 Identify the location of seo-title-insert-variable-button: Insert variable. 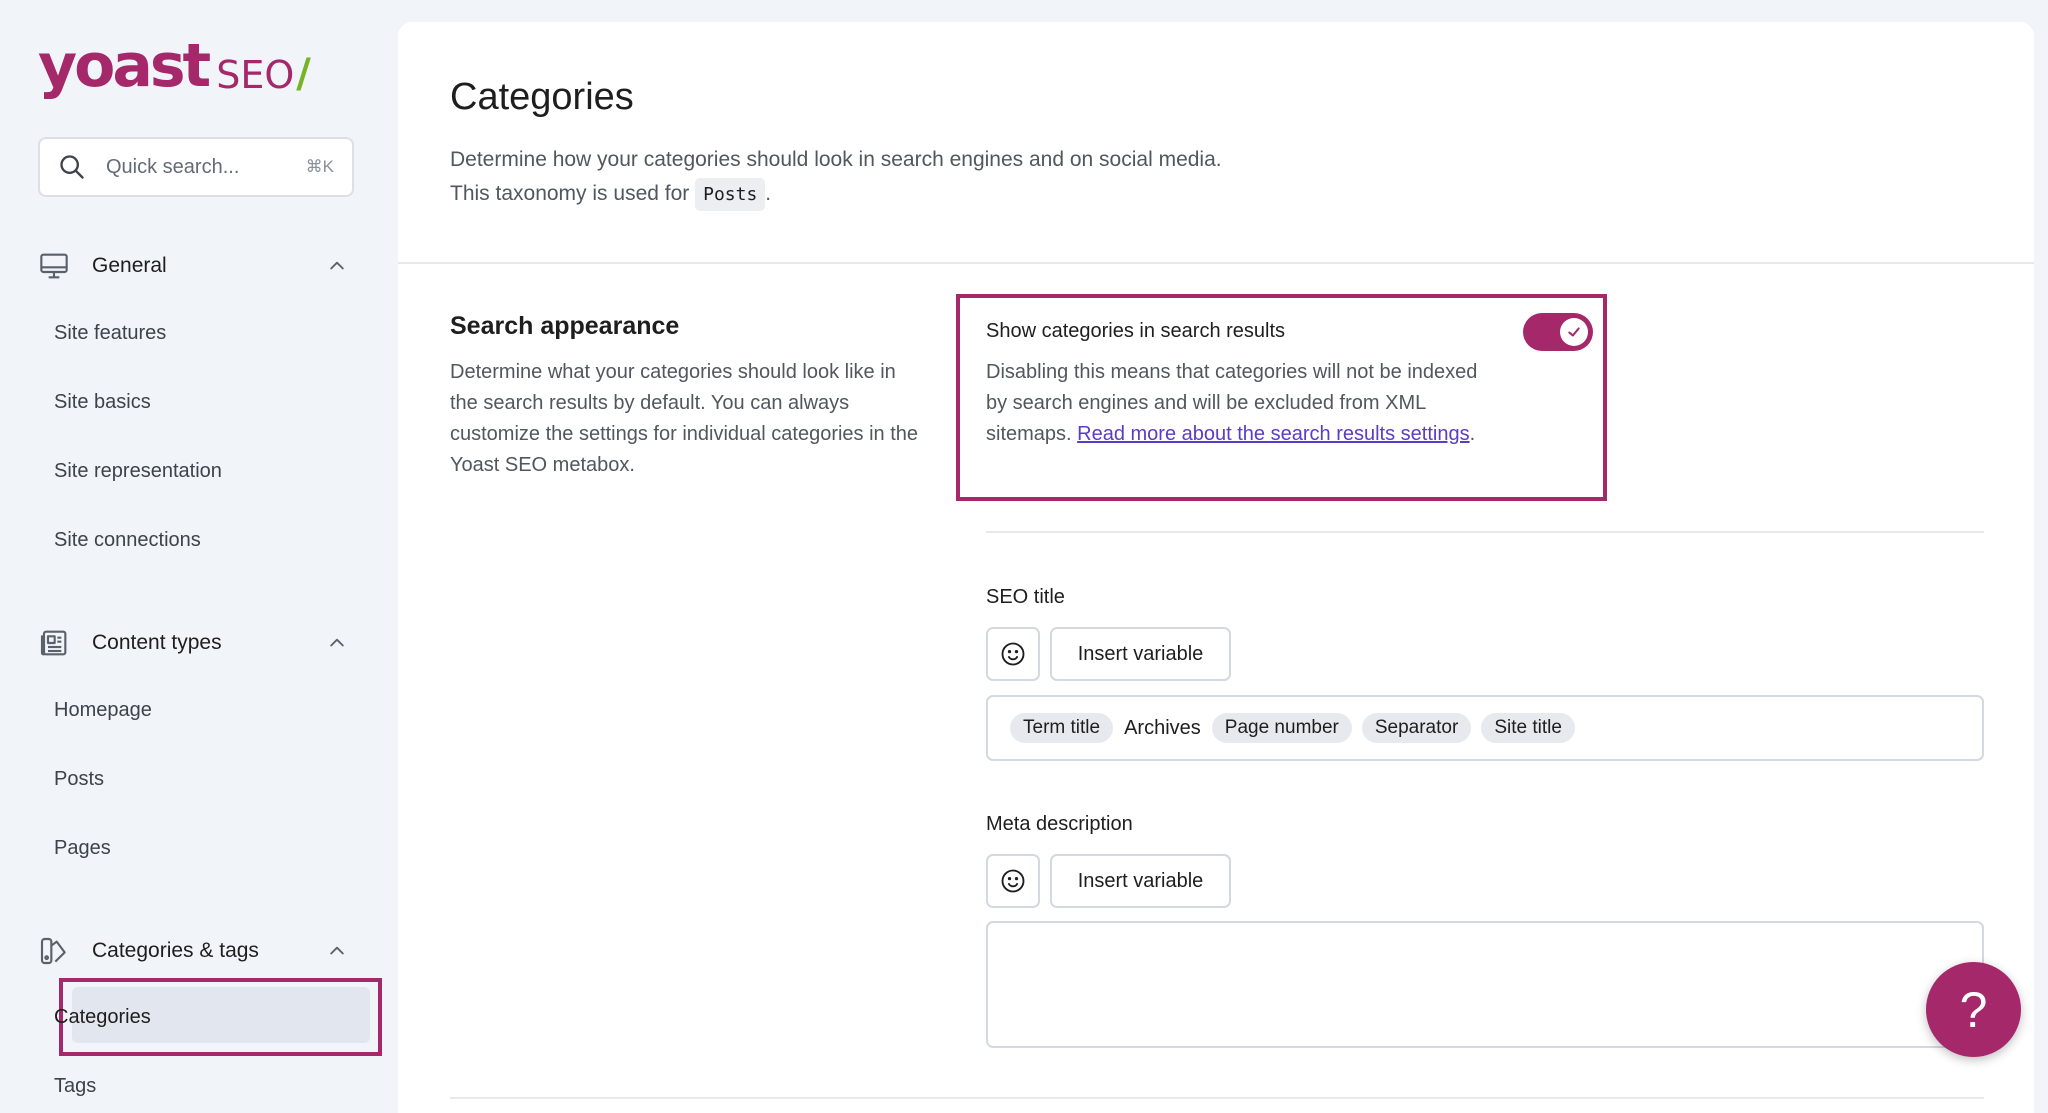
(1140, 654).